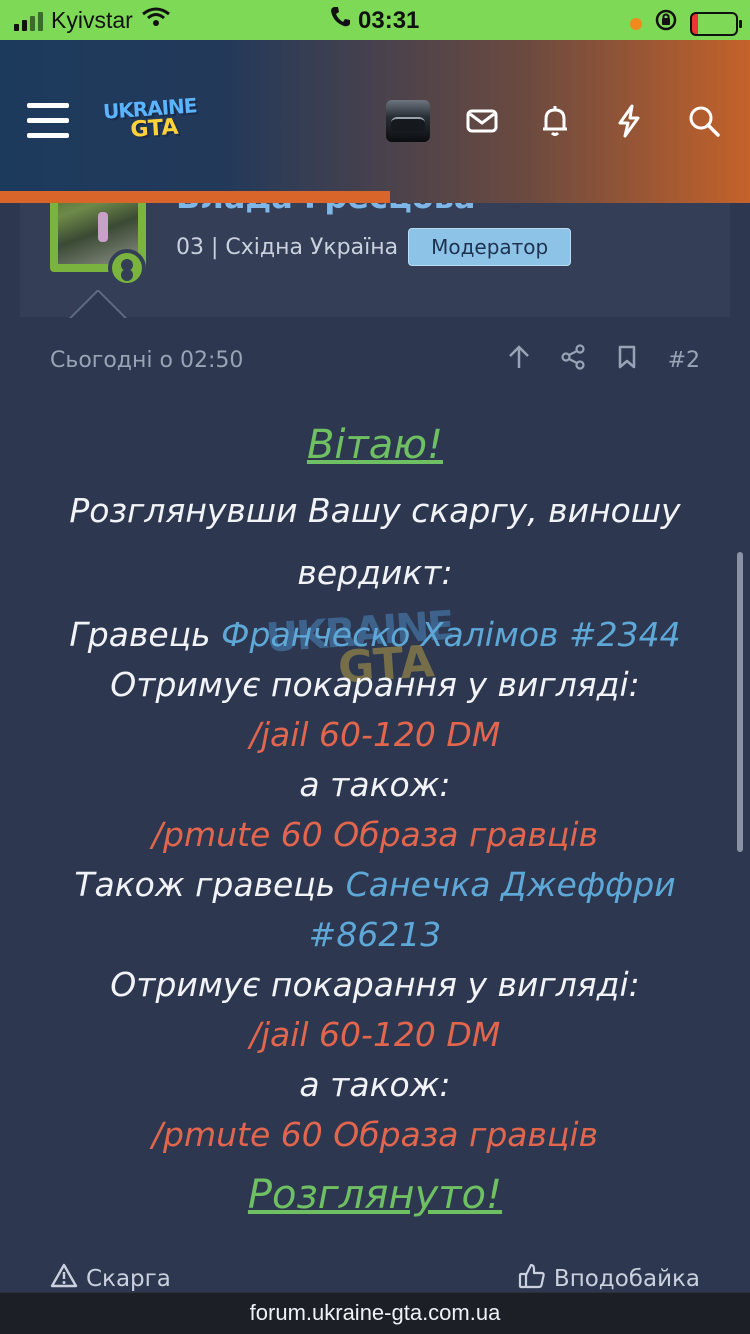 The width and height of the screenshot is (750, 1334). I want to click on jail2-command: /jail 60-120 DM, so click(375, 1034).